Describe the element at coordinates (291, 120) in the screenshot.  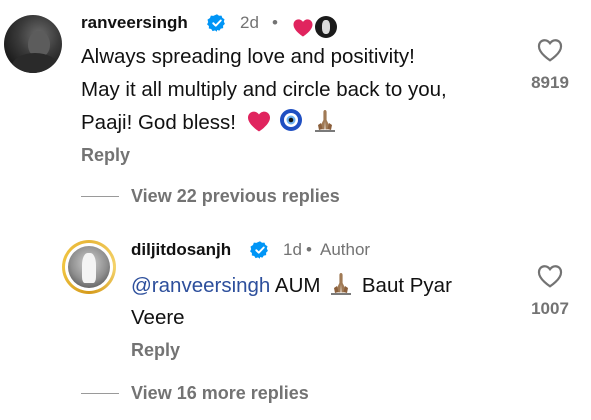
I see `evil-eye-icon` at that location.